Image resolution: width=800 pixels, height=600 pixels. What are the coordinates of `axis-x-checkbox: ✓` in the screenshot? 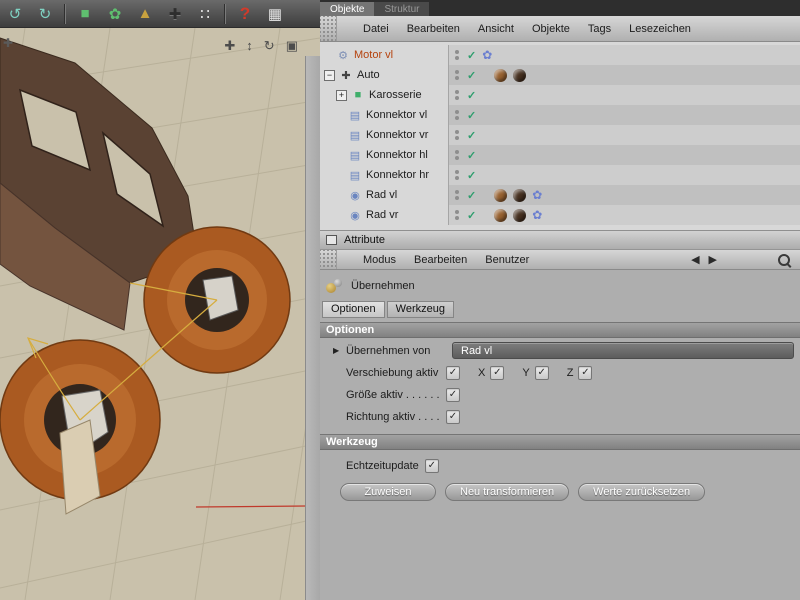 It's located at (497, 372).